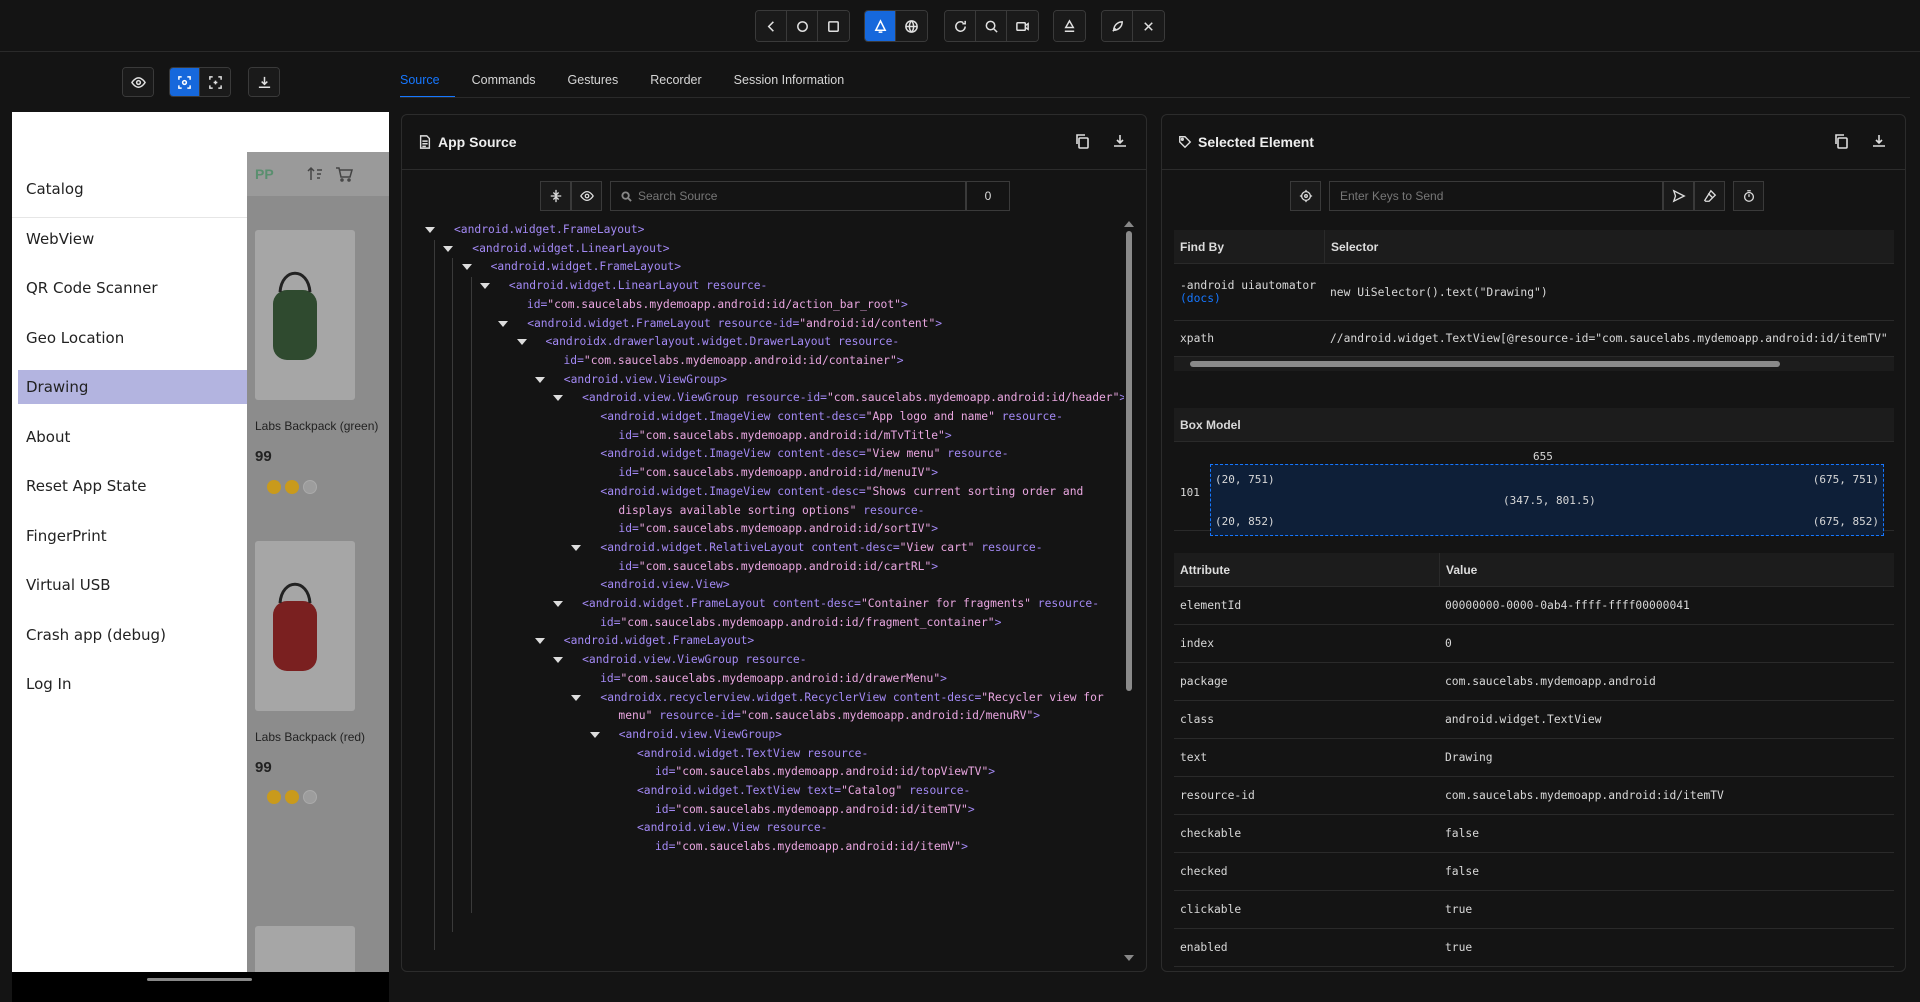 The height and width of the screenshot is (1002, 1920). I want to click on drawer-item: Reset App State, so click(132, 486).